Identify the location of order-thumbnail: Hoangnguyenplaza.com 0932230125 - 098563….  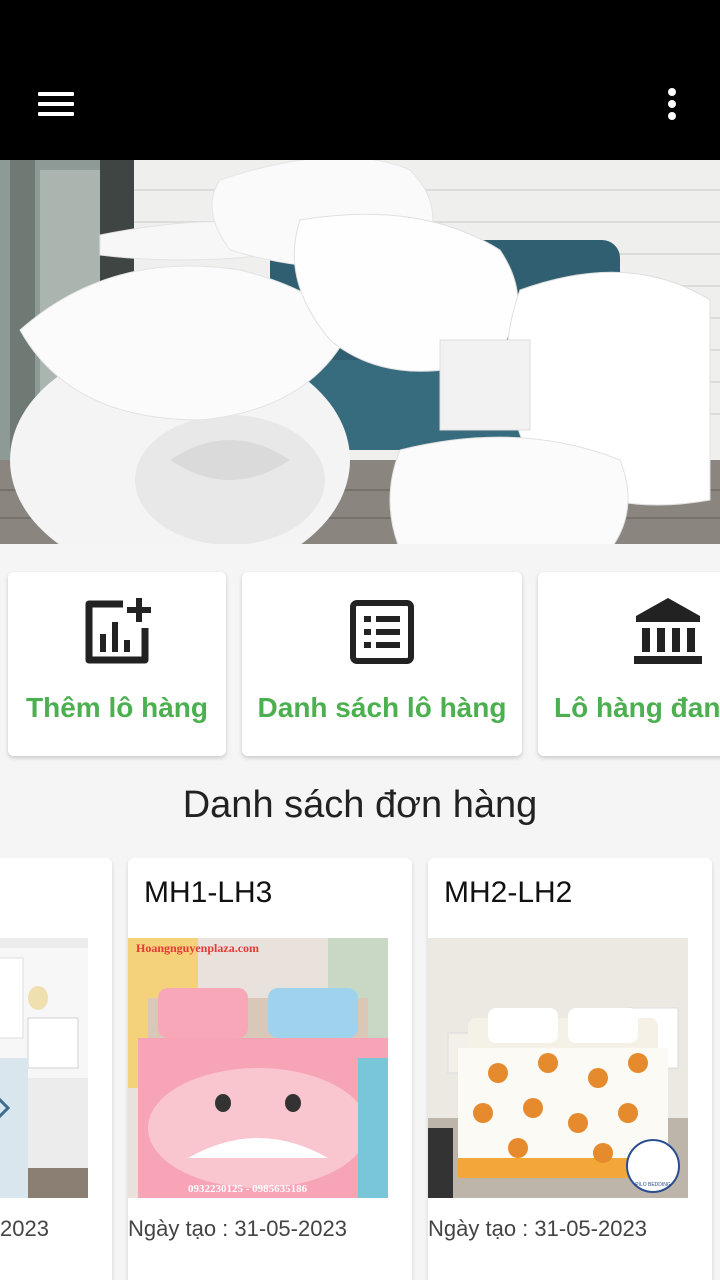
(258, 1068).